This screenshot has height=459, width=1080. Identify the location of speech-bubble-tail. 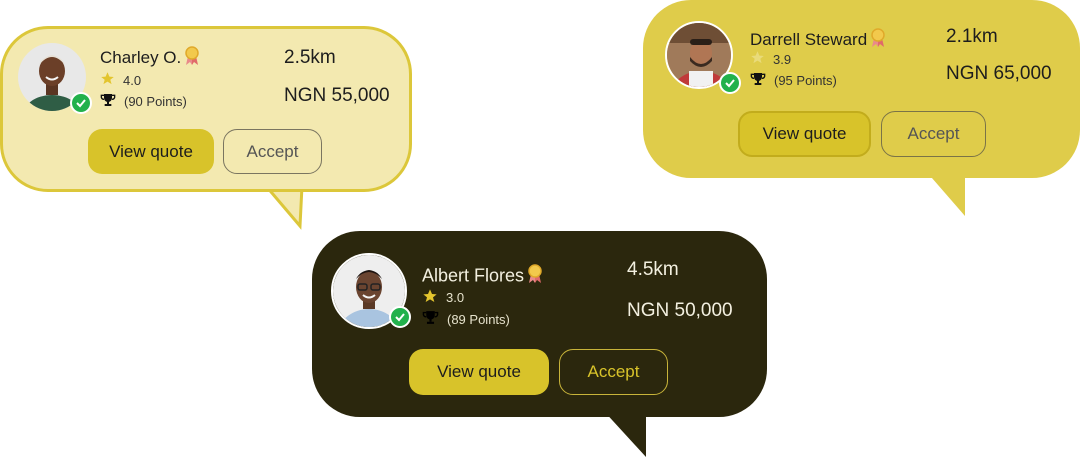
(283, 207).